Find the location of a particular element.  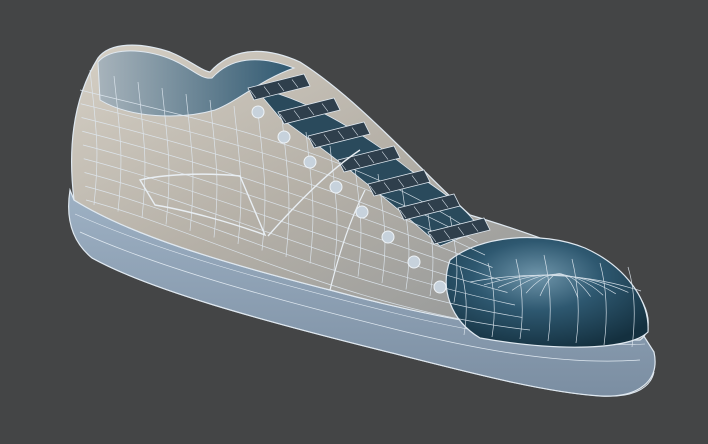

toe-cap is located at coordinates (547, 292).